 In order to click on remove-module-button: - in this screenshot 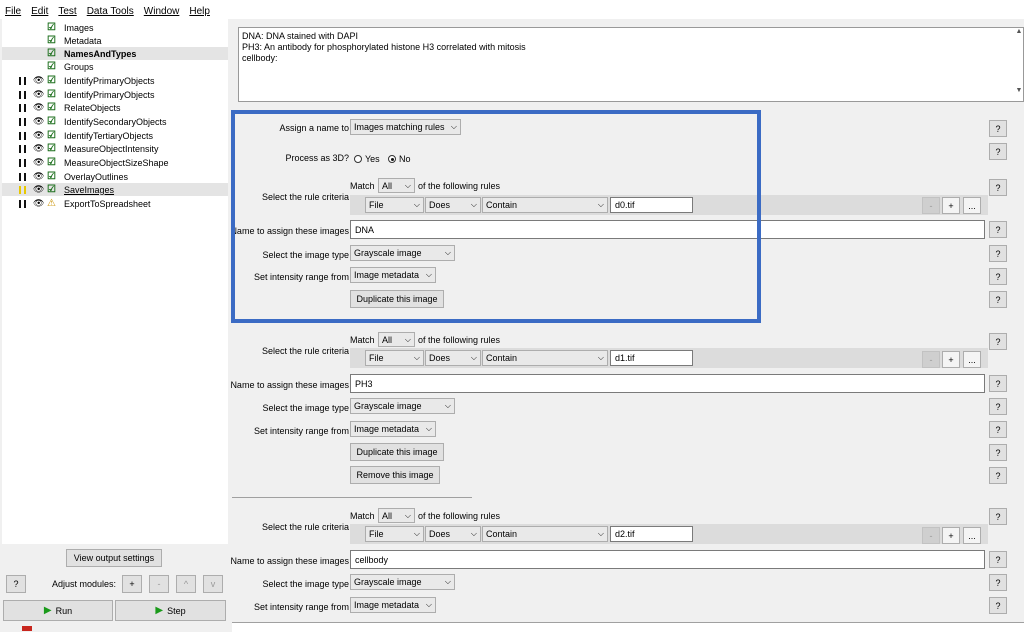, I will do `click(159, 584)`.